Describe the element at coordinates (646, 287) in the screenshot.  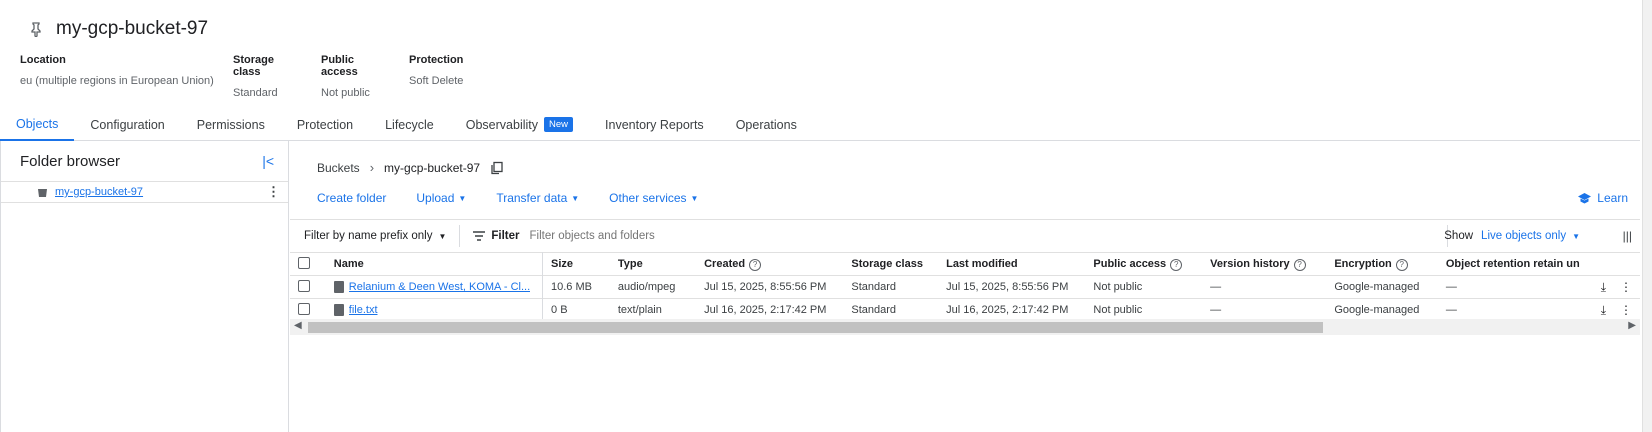
I see `table-cell: audio/mpeg` at that location.